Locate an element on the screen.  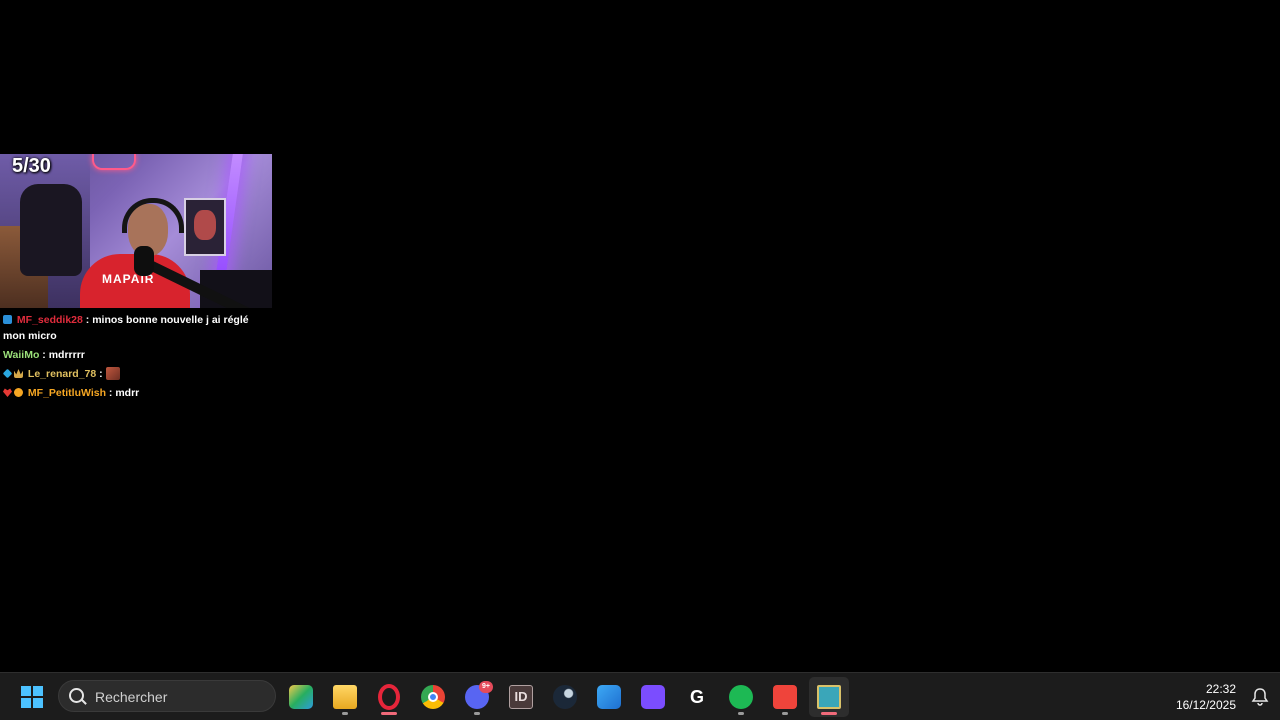
taskbar-app-active-window is located at coordinates (829, 697).